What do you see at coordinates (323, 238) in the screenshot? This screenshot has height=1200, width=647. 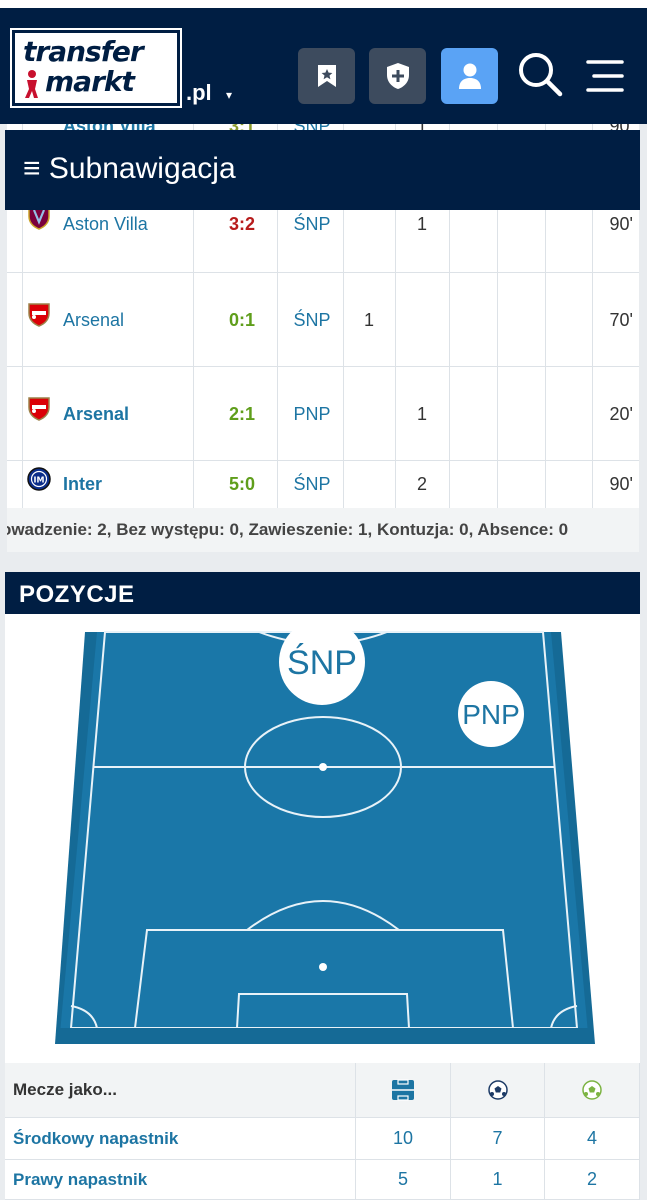 I see `table-row: Aston Villa 3:2 ŚNP 1 90'` at bounding box center [323, 238].